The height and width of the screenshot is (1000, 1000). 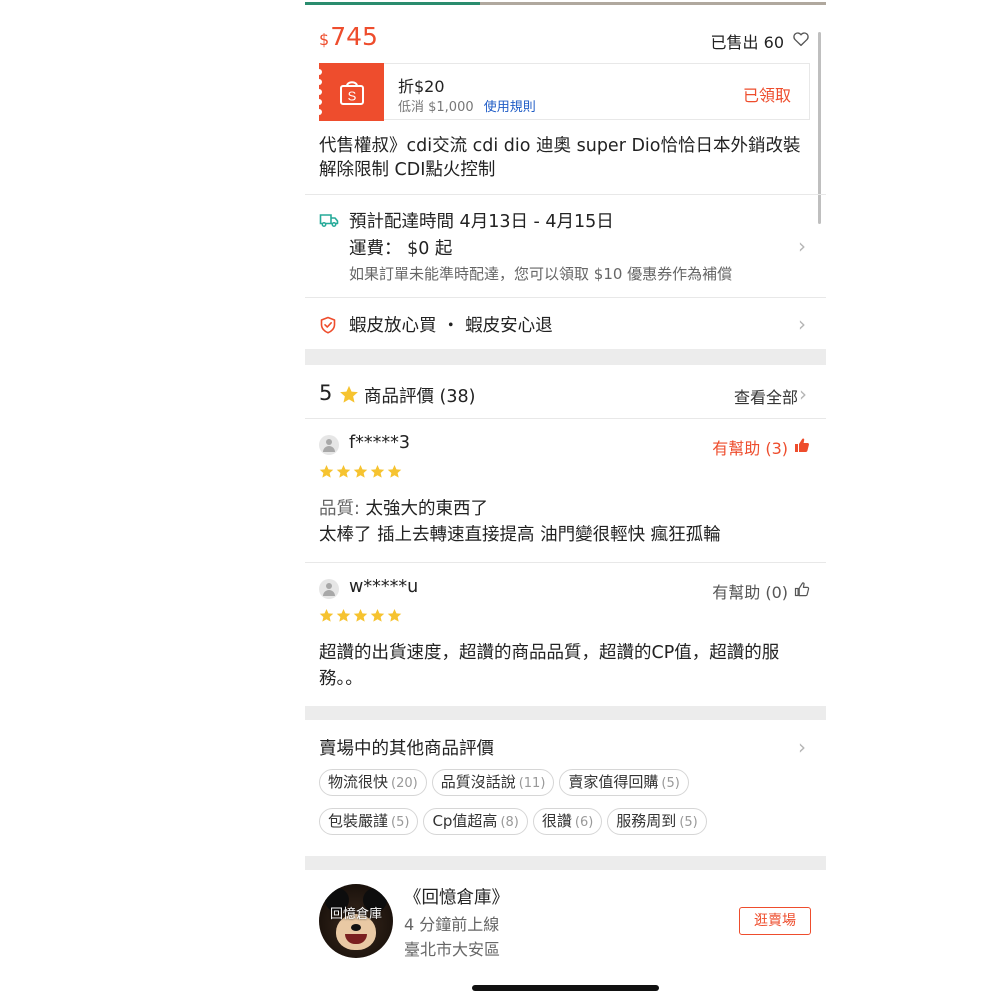 I want to click on thumbs-up-filled-icon, so click(x=802, y=445).